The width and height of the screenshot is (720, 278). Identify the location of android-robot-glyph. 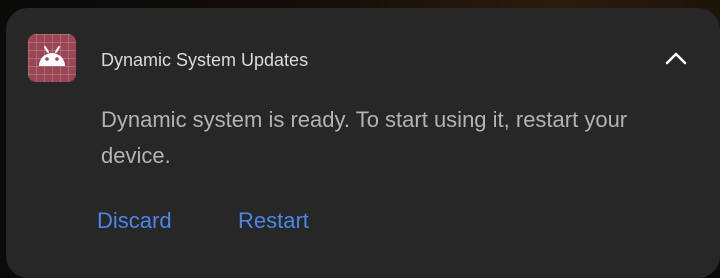
(52, 56).